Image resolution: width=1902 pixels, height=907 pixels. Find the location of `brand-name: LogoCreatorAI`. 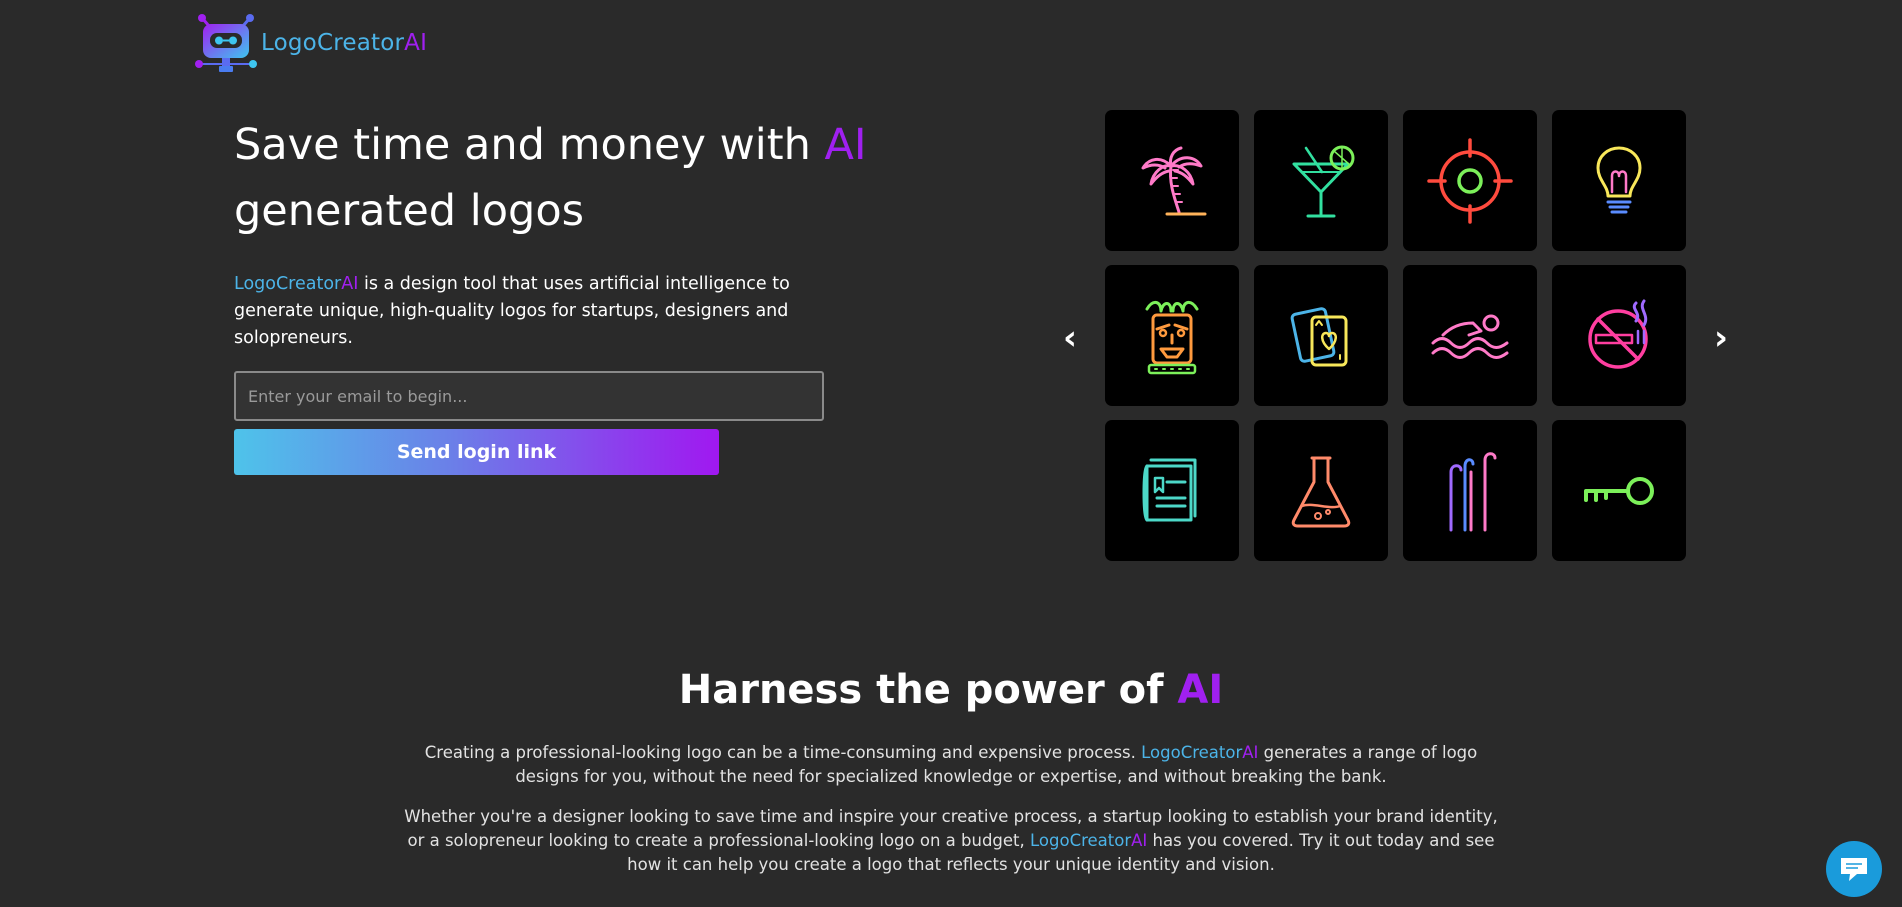

brand-name: LogoCreatorAI is located at coordinates (344, 43).